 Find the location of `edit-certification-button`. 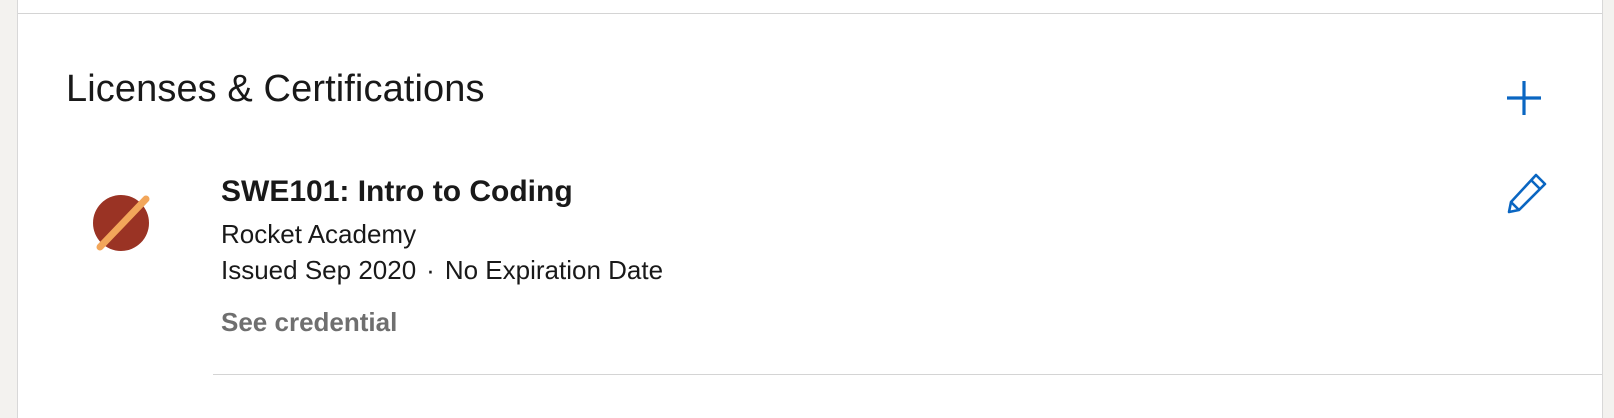

edit-certification-button is located at coordinates (1527, 193).